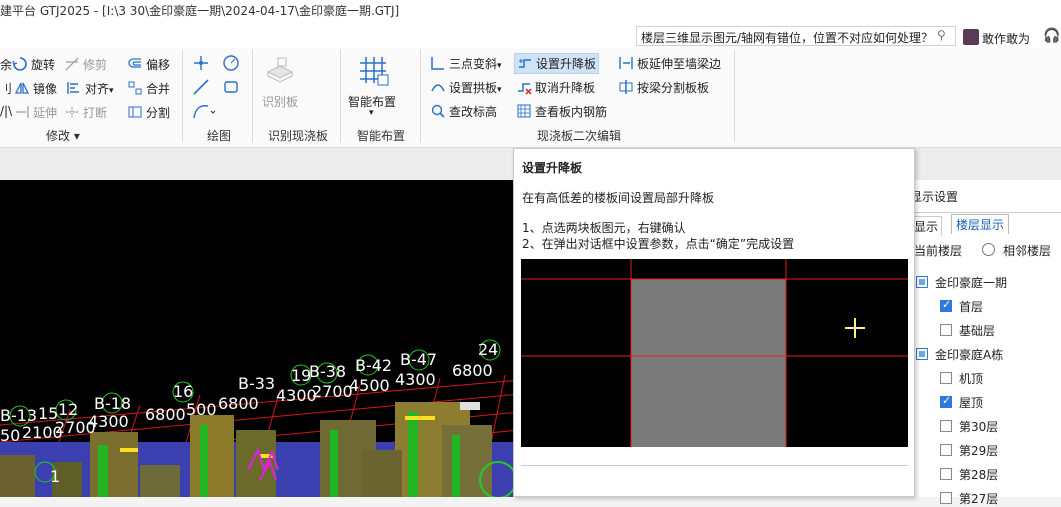  What do you see at coordinates (22, 88) in the screenshot?
I see `mirror-icon` at bounding box center [22, 88].